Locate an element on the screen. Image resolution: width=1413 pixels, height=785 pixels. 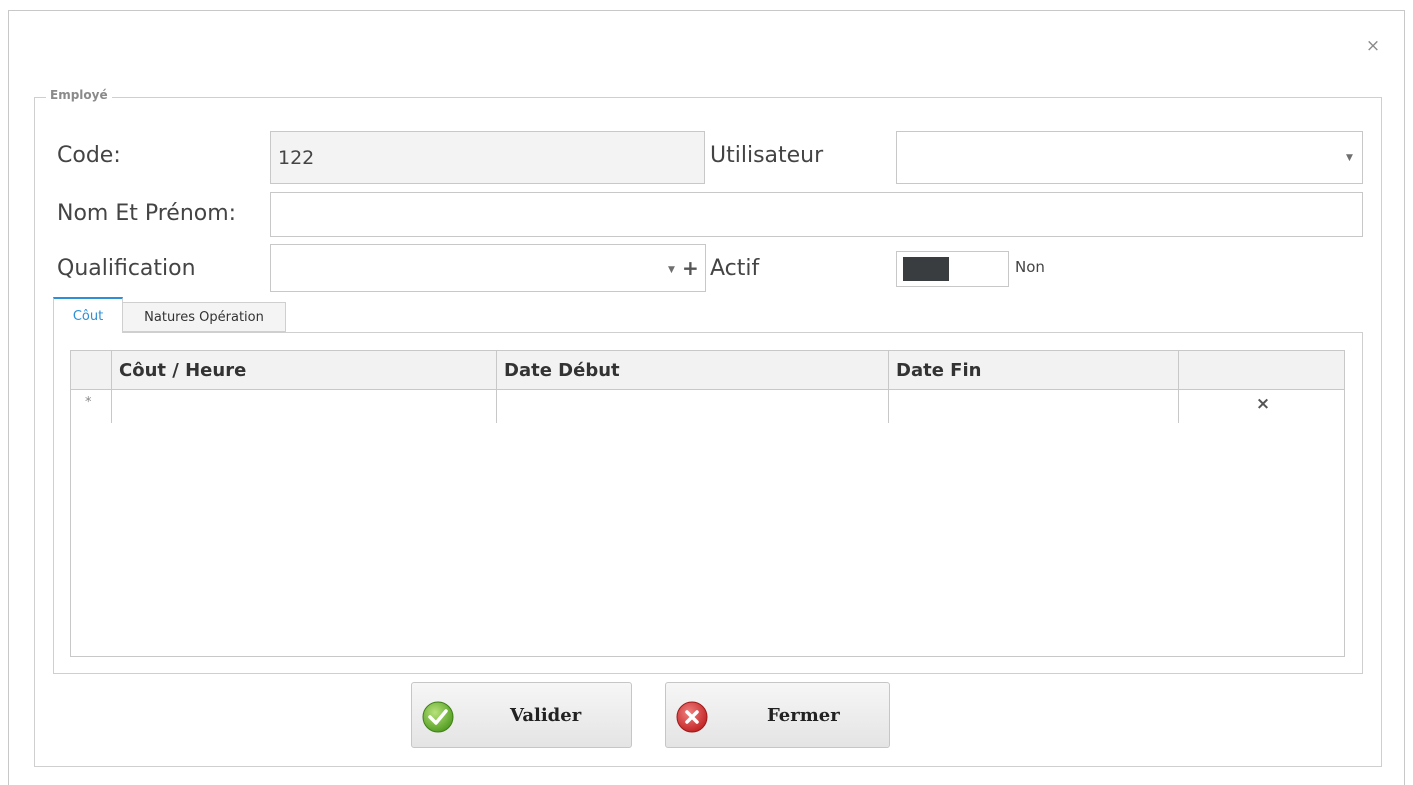
valider-label: Valider is located at coordinates (546, 715).